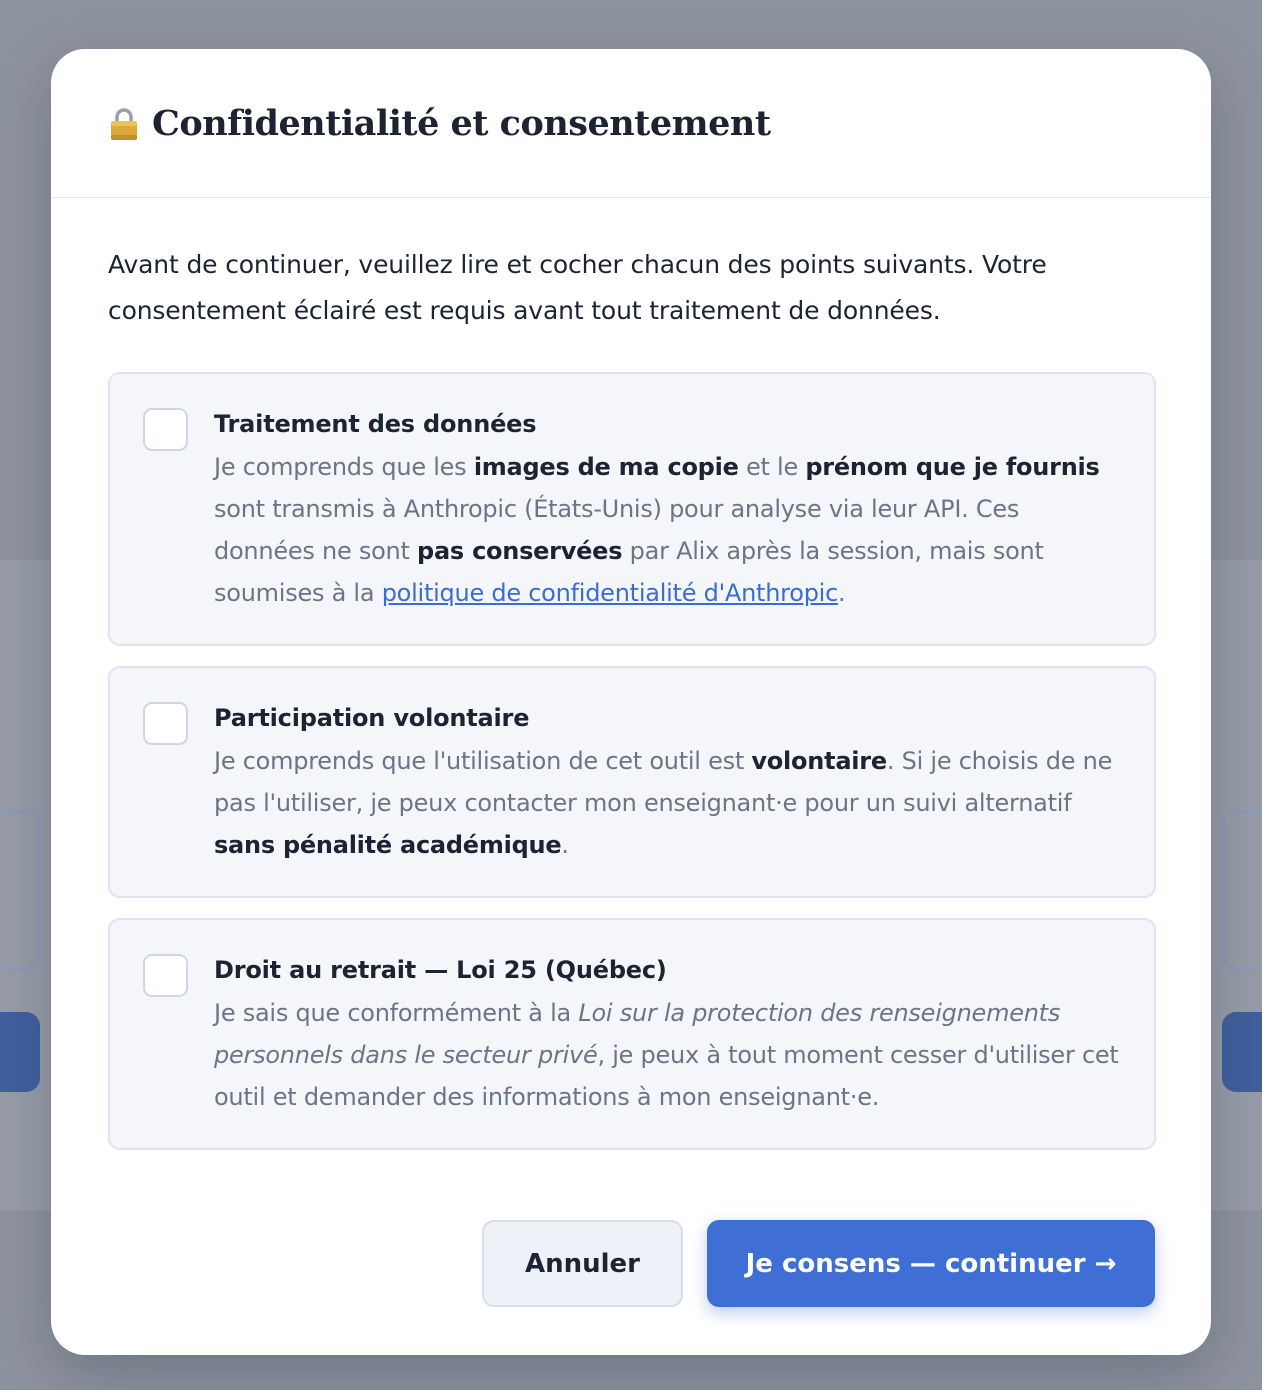  What do you see at coordinates (582, 1263) in the screenshot?
I see `cancel-button: Annuler` at bounding box center [582, 1263].